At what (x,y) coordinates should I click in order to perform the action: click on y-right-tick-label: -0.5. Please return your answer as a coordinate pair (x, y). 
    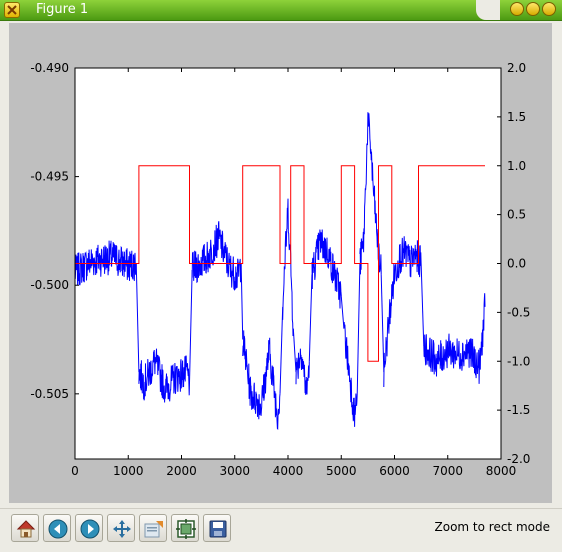
    Looking at the image, I should click on (518, 312).